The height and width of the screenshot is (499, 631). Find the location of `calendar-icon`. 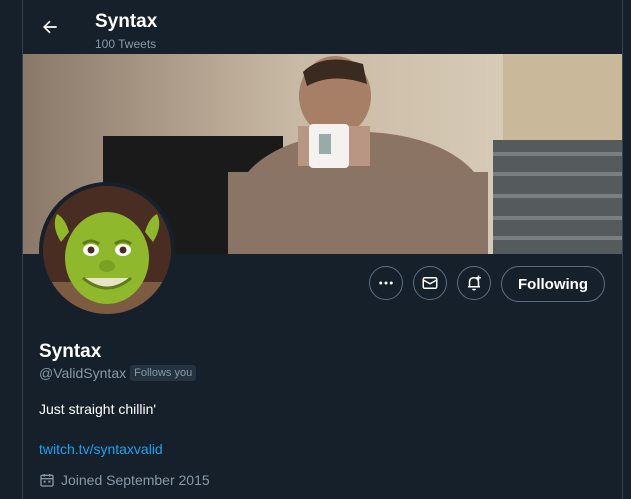

calendar-icon is located at coordinates (47, 480).